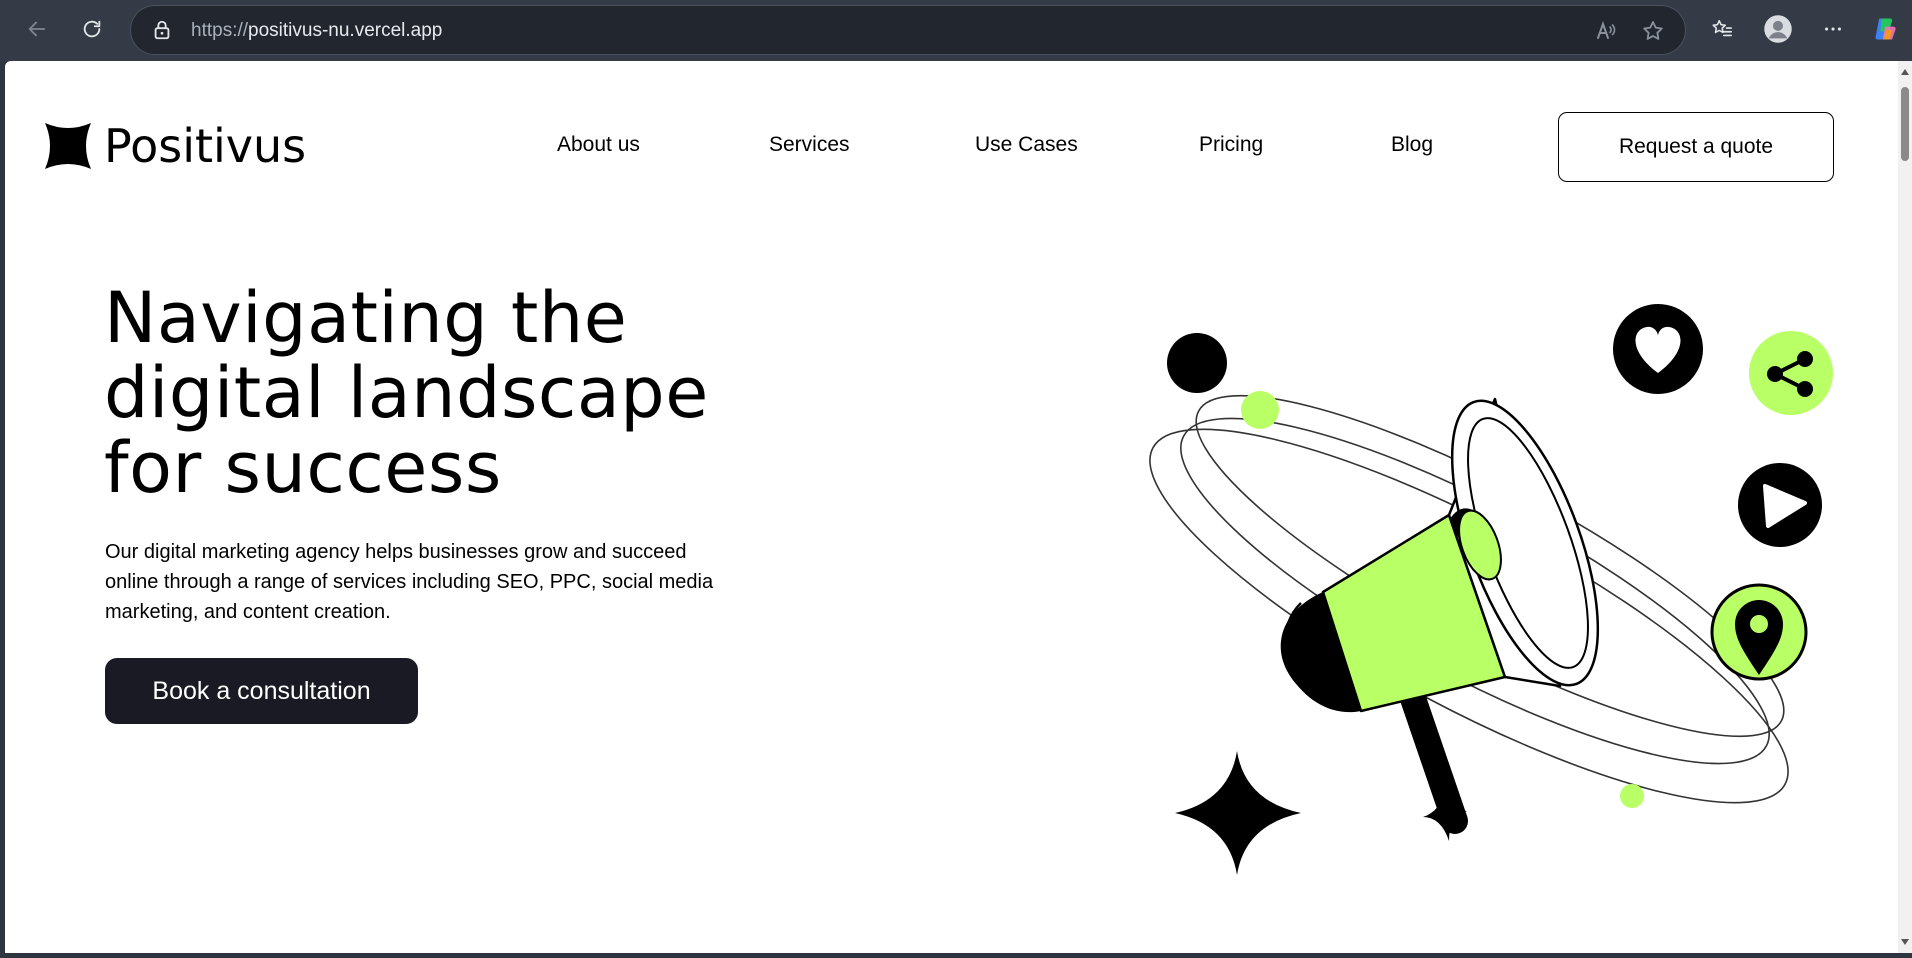  What do you see at coordinates (1905, 72) in the screenshot?
I see `scroll-up-arrow-icon` at bounding box center [1905, 72].